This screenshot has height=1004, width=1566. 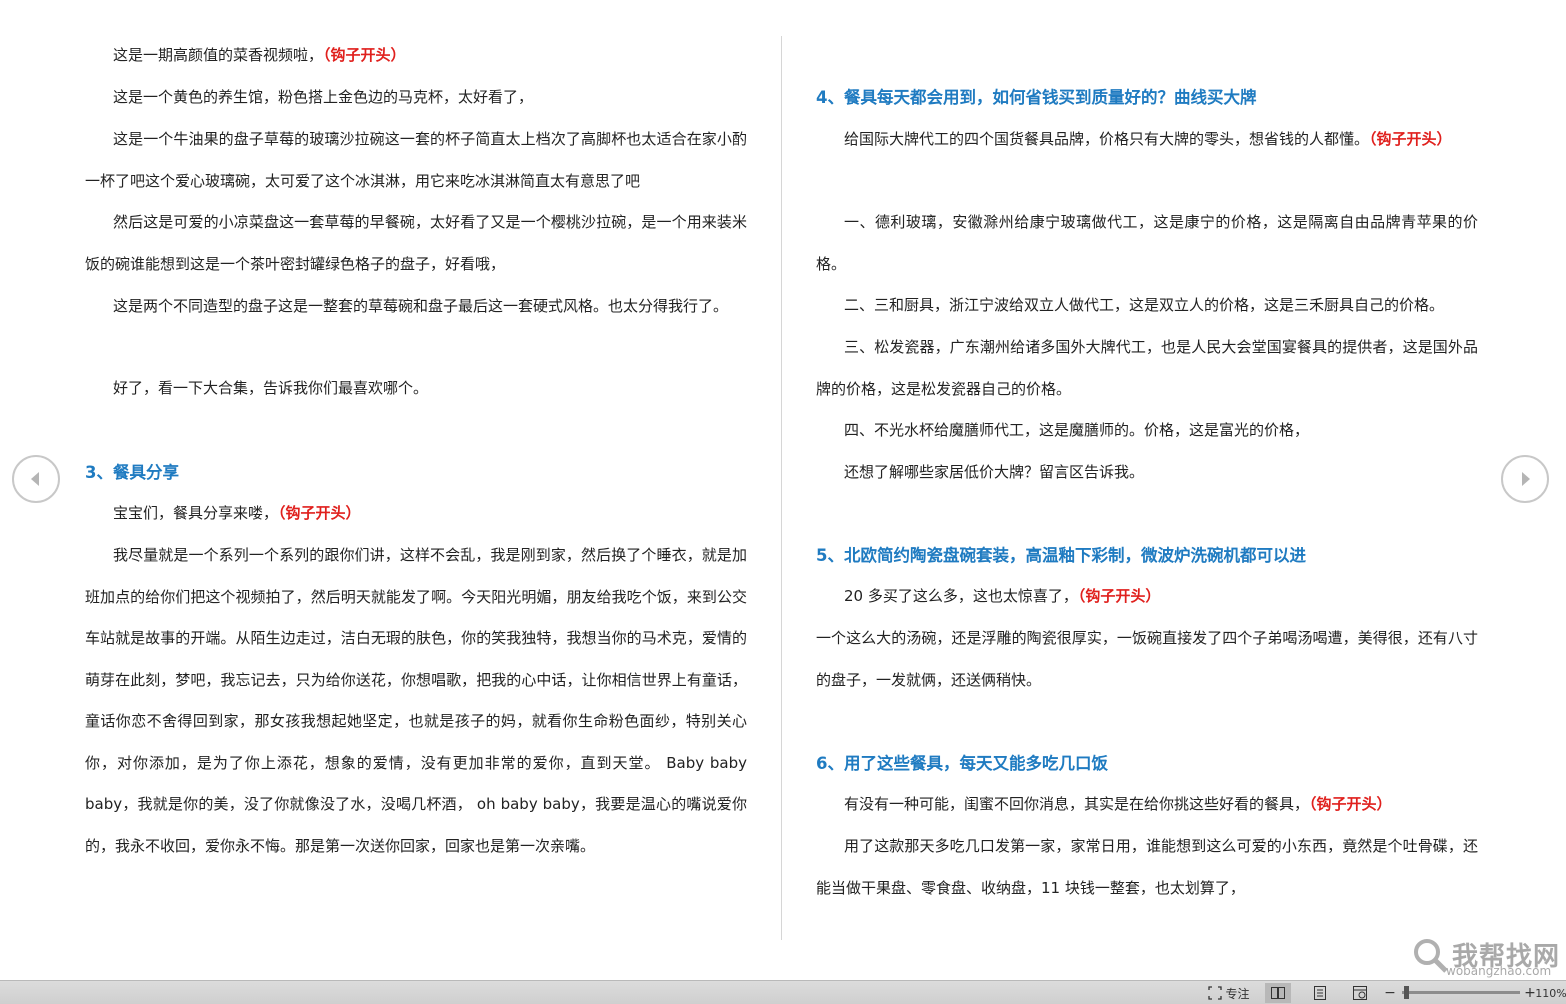 What do you see at coordinates (1077, 430) in the screenshot?
I see `paragraph: 四、不光水杯给魔膳师代工，这是魔膳师的。价格，这是富光的价格，` at bounding box center [1077, 430].